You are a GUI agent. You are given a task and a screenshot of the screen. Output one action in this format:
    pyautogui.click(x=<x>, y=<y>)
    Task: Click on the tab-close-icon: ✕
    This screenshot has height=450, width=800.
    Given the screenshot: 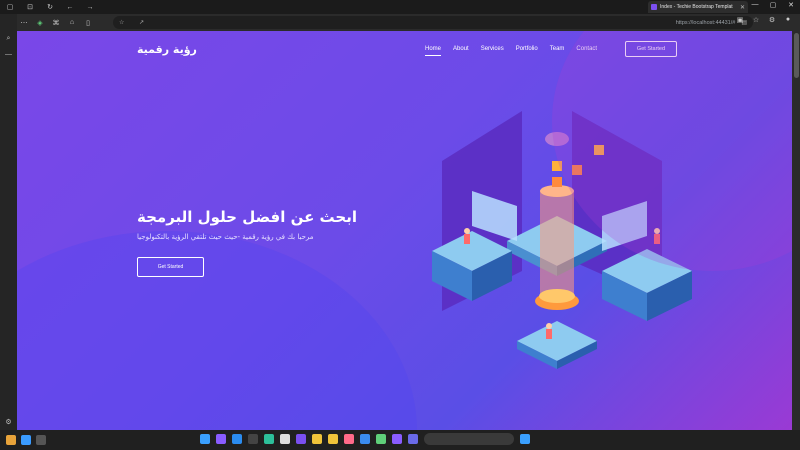 What is the action you would take?
    pyautogui.click(x=742, y=7)
    